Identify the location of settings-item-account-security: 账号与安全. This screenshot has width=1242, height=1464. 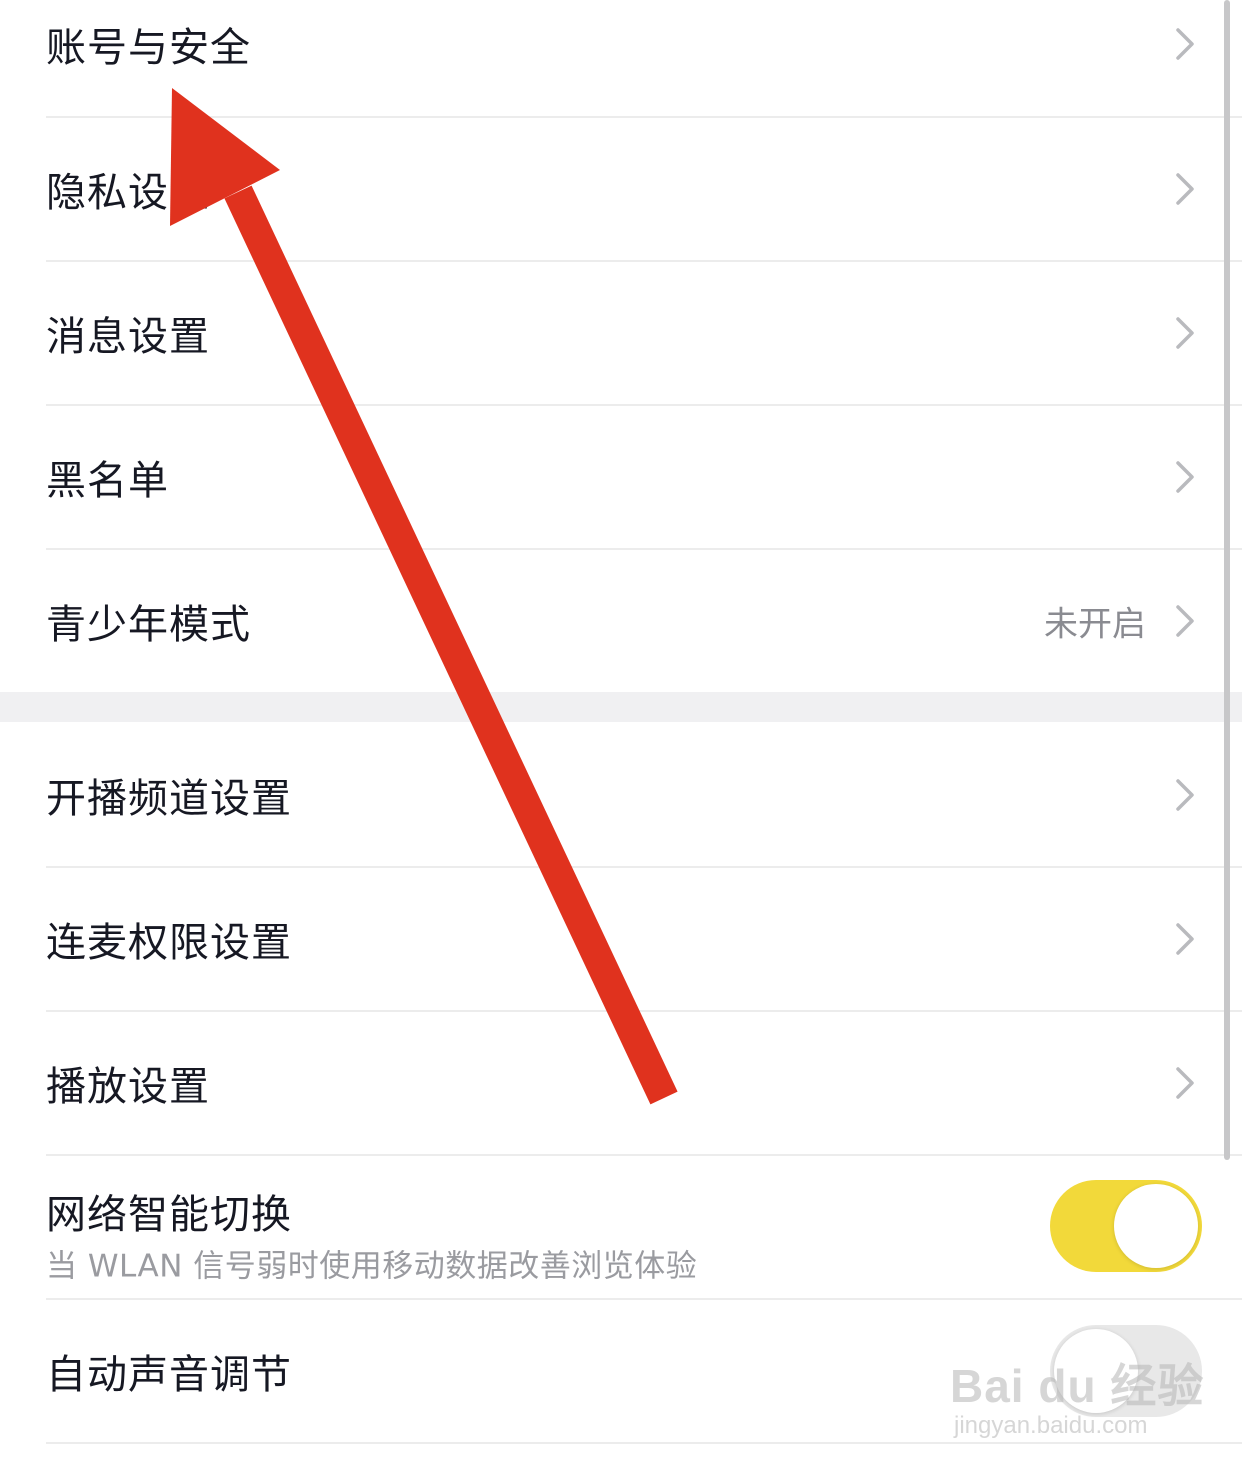
(621, 58).